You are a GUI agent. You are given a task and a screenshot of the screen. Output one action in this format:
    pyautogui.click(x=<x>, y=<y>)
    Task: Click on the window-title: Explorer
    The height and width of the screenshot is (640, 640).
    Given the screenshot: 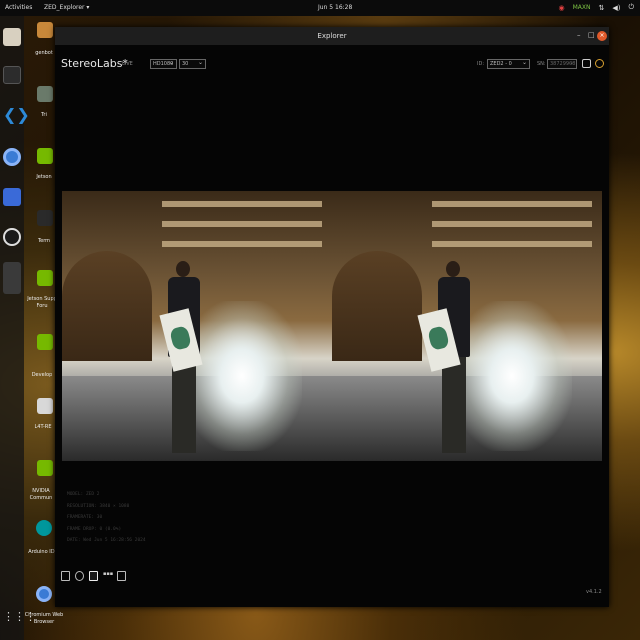 What is the action you would take?
    pyautogui.click(x=332, y=36)
    